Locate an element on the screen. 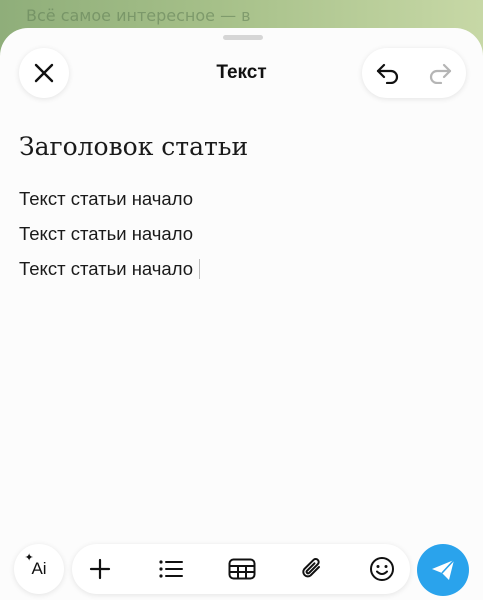 This screenshot has width=483, height=600. text-caret is located at coordinates (200, 269).